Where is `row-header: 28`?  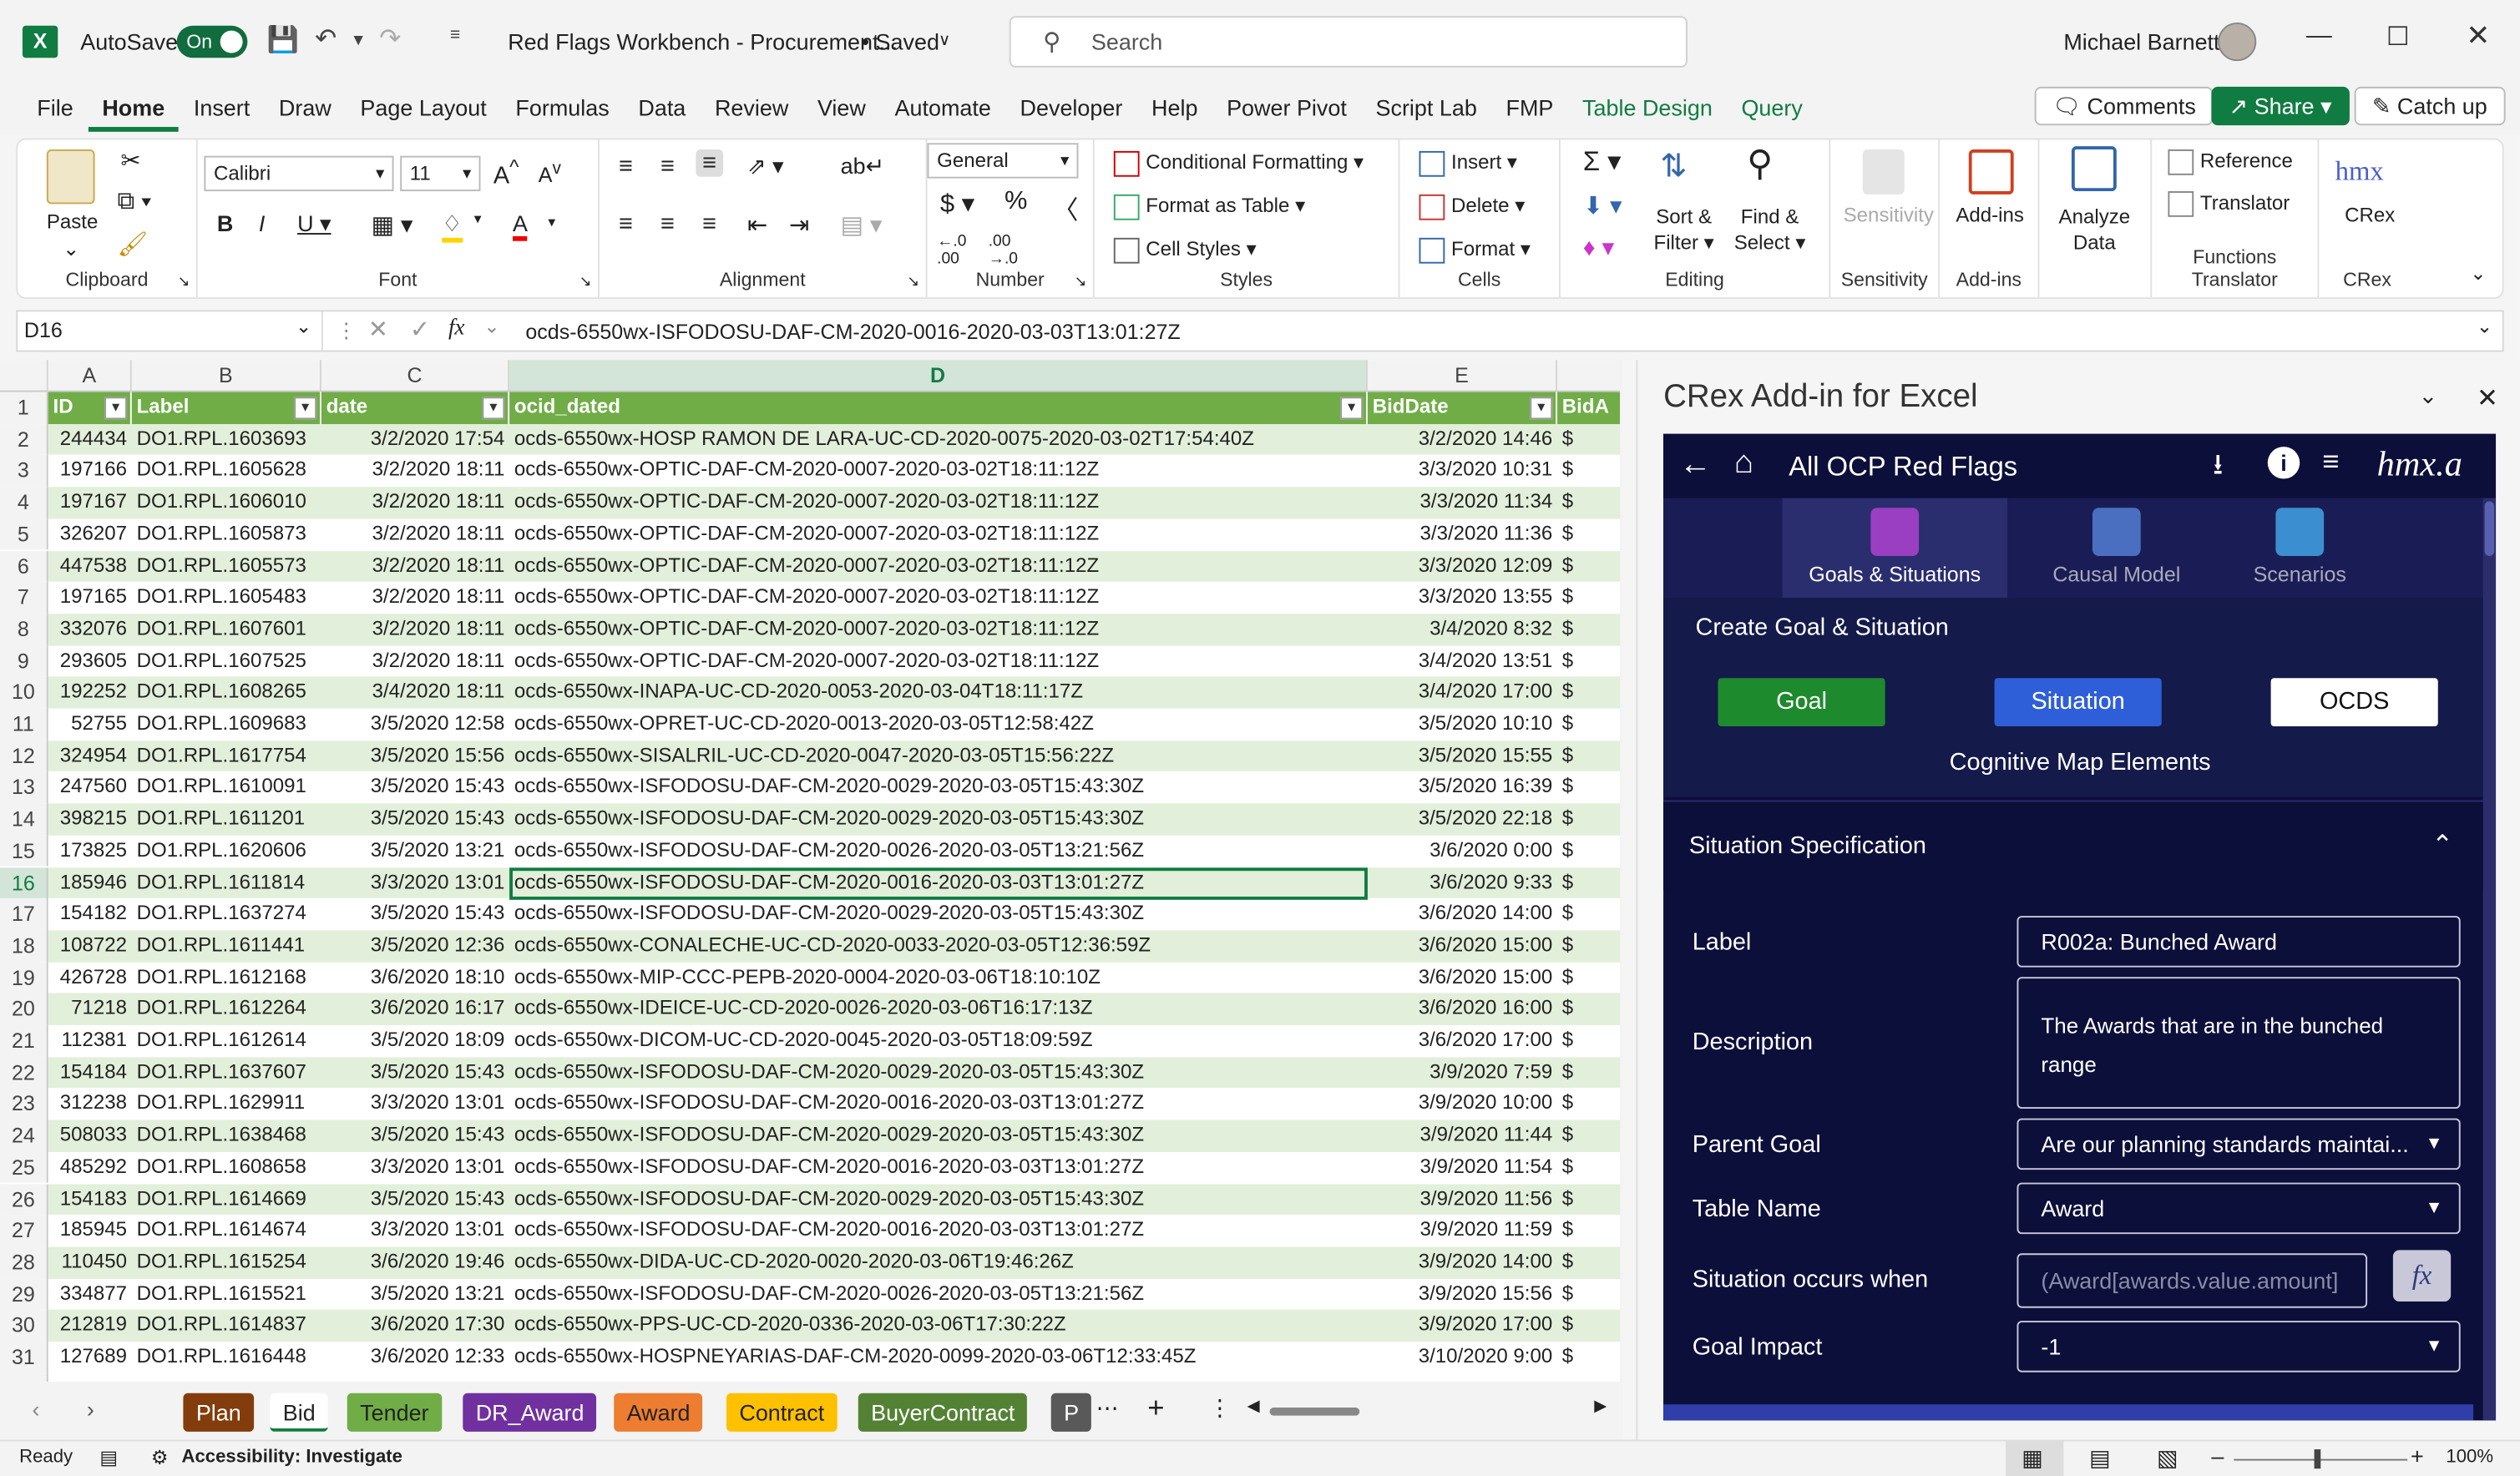
row-header: 28 is located at coordinates (24, 1263).